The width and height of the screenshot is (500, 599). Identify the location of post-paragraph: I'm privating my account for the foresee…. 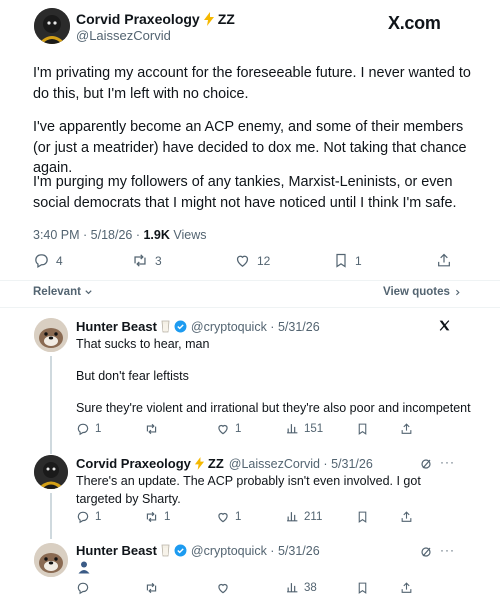
(252, 83).